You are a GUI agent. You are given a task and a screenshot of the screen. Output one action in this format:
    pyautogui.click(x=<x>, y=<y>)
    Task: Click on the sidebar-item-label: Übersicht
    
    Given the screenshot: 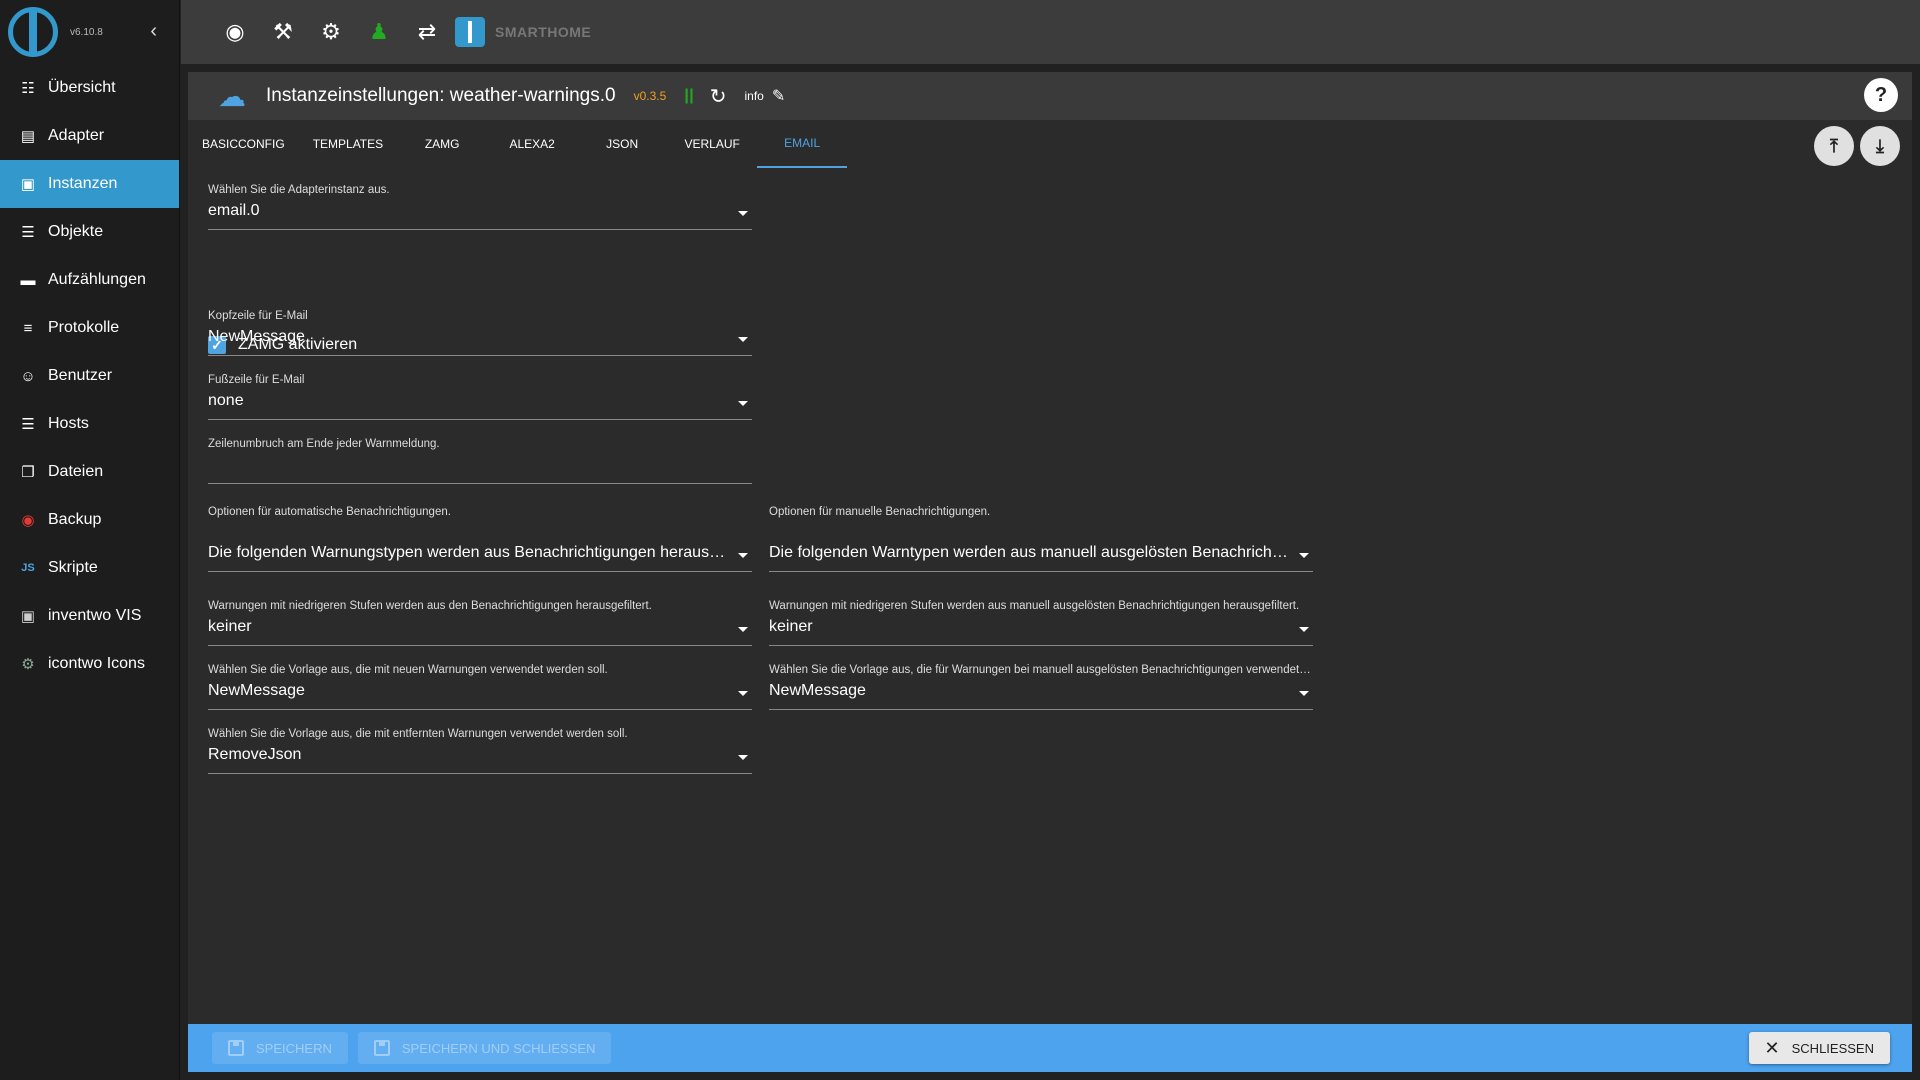 What is the action you would take?
    pyautogui.click(x=82, y=87)
    